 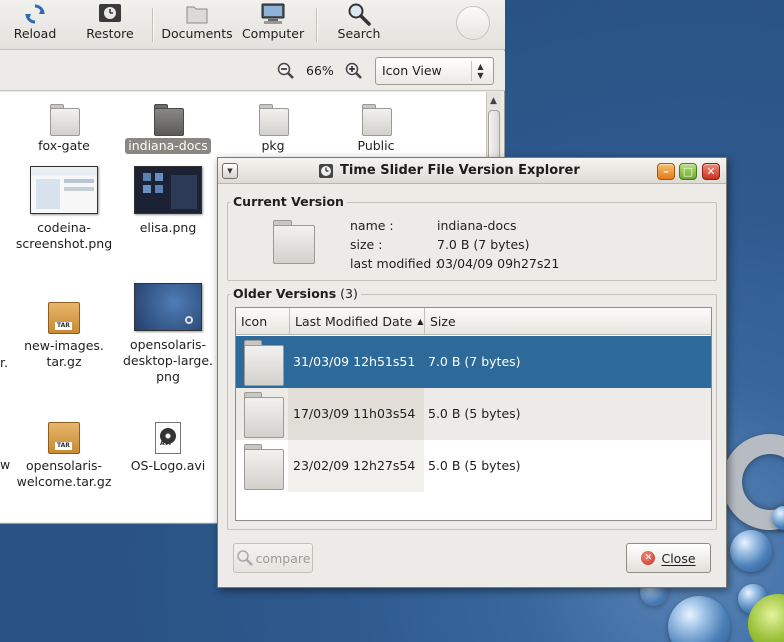 I want to click on current-version-icon, so click(x=294, y=243).